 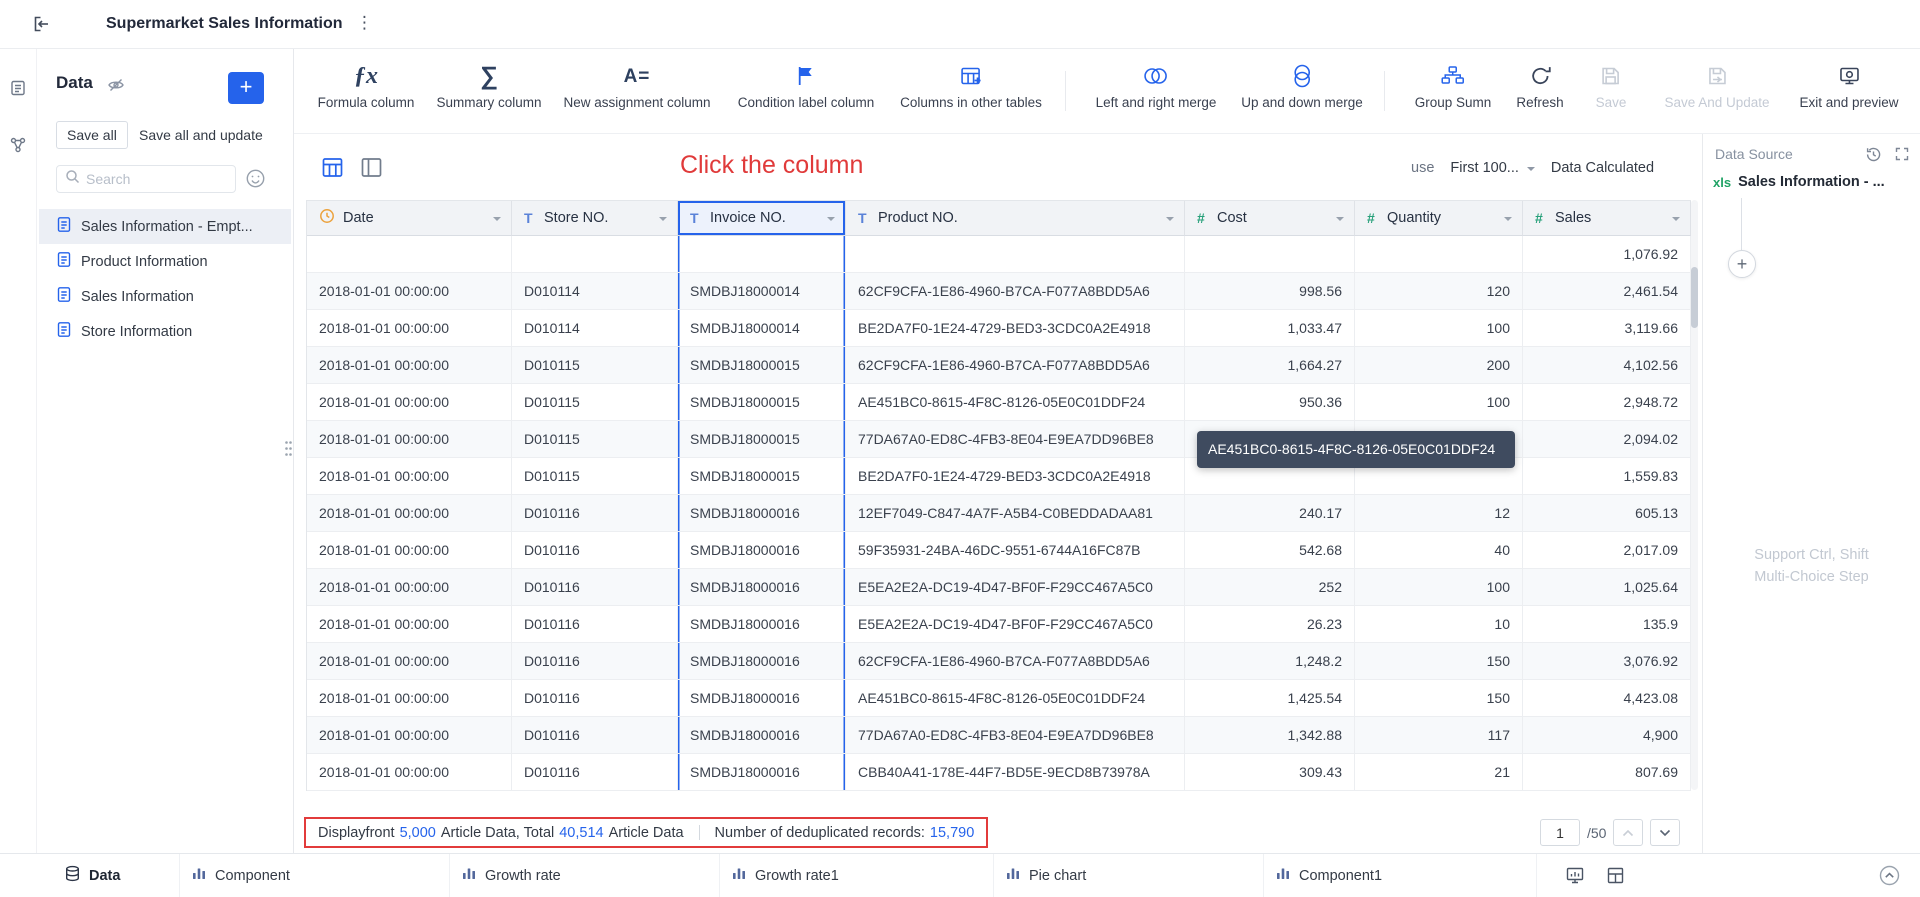 I want to click on next-page-button, so click(x=1665, y=832).